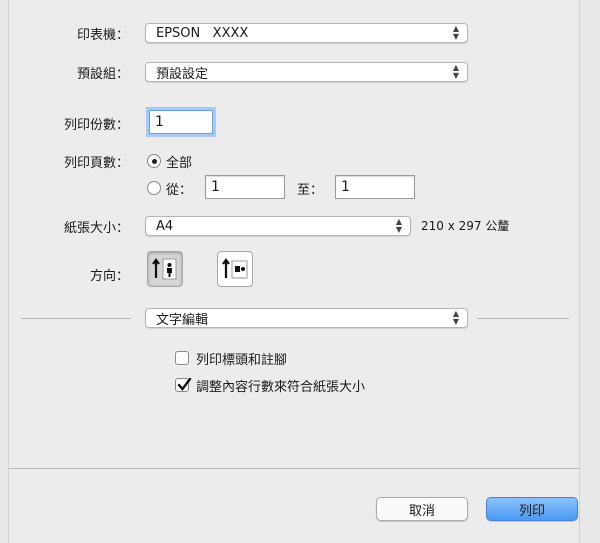  What do you see at coordinates (281, 387) in the screenshot?
I see `rewrap-label: 調整內容行數來符合紙張大小` at bounding box center [281, 387].